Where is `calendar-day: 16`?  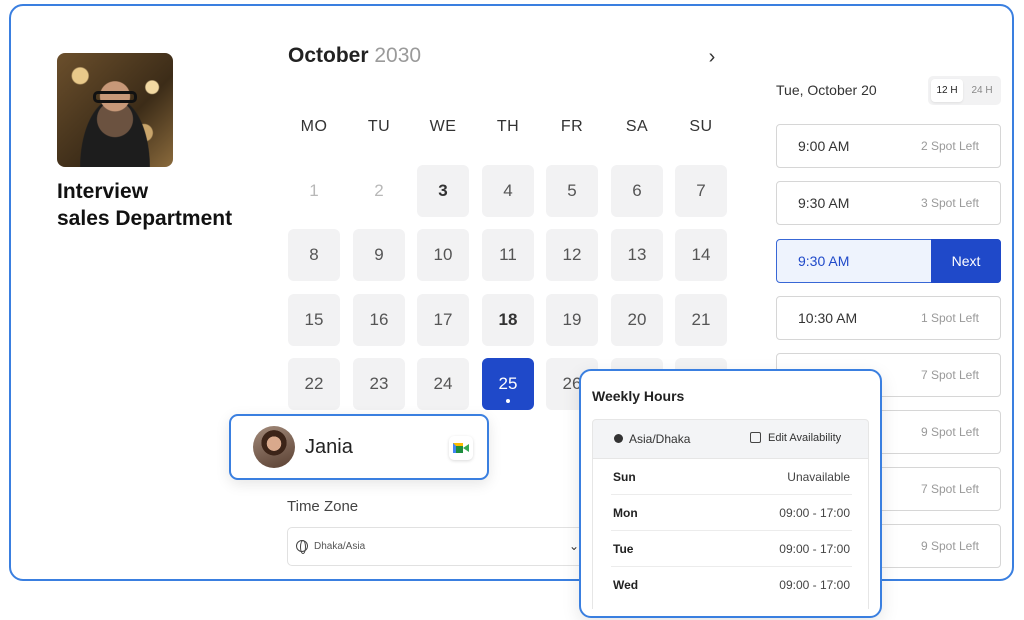
calendar-day: 16 is located at coordinates (379, 320).